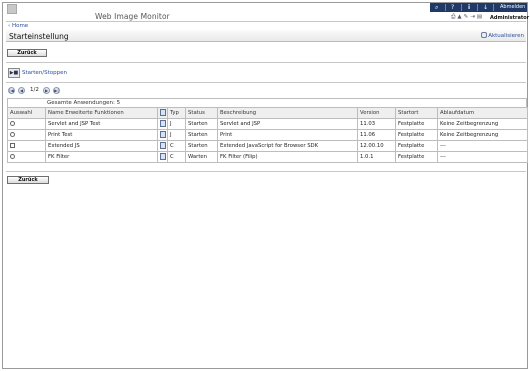  I want to click on device-status-icons: ⎙▲✎⇥▤, so click(467, 17).